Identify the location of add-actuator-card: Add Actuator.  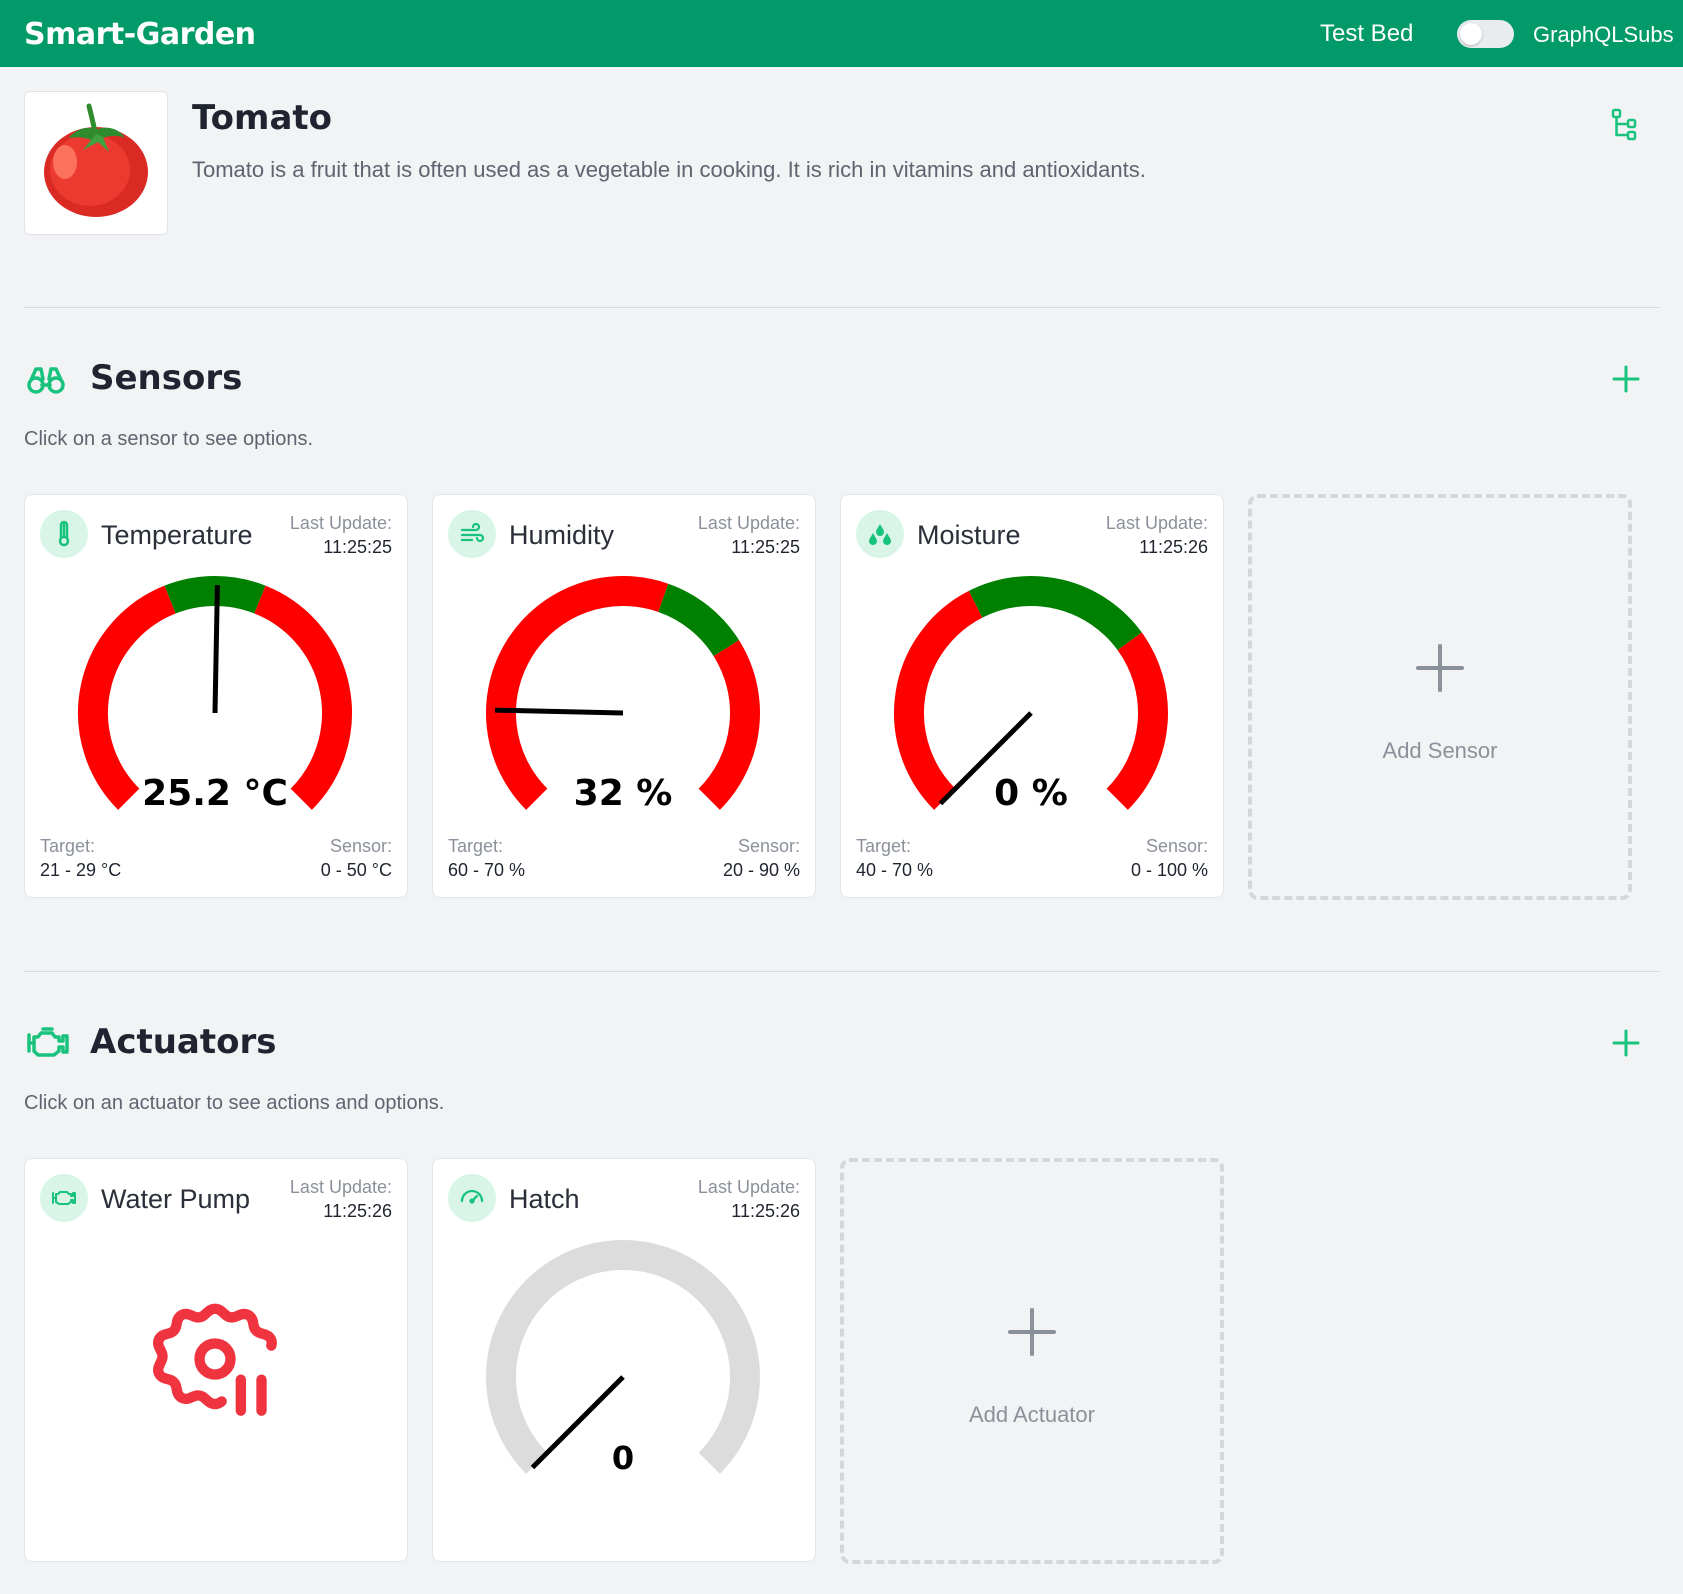
(1032, 1361).